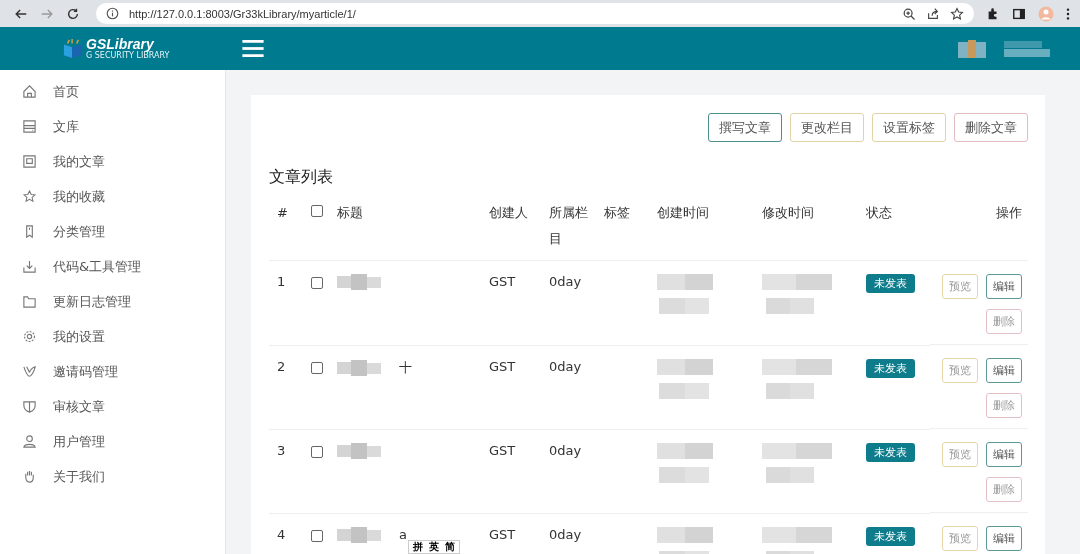 The height and width of the screenshot is (554, 1080). What do you see at coordinates (29, 406) in the screenshot?
I see `shield-icon` at bounding box center [29, 406].